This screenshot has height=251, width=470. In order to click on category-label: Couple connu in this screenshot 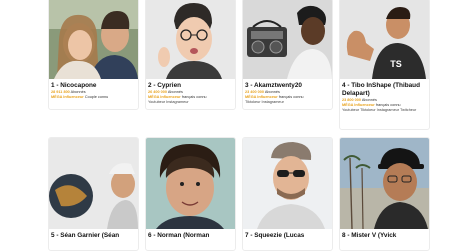, I will do `click(96, 97)`.